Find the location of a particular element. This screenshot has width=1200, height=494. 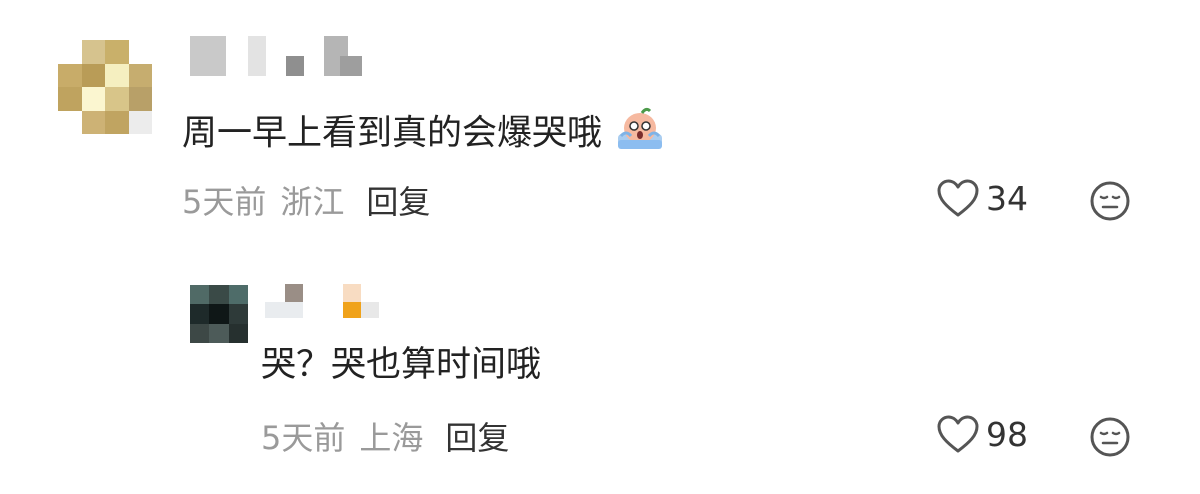

neutral-face-icon is located at coordinates (1110, 437).